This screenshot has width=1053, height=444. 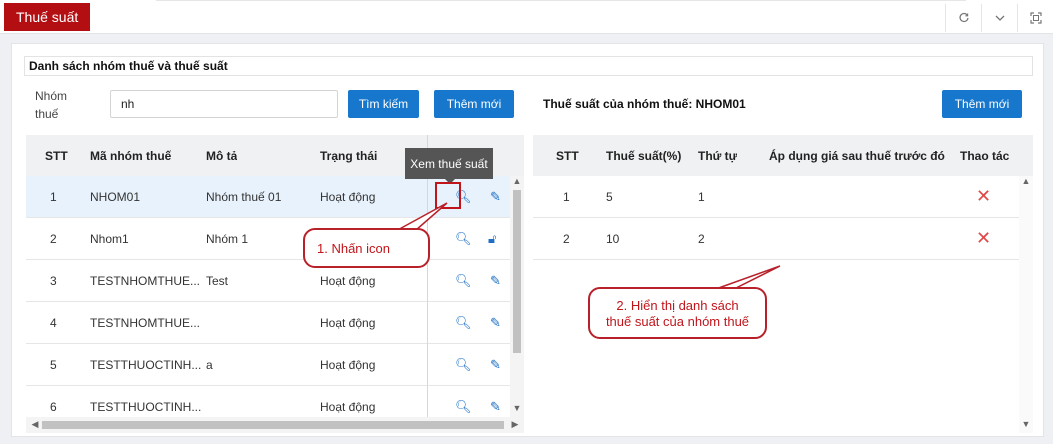 I want to click on row-description: Test, so click(x=217, y=280).